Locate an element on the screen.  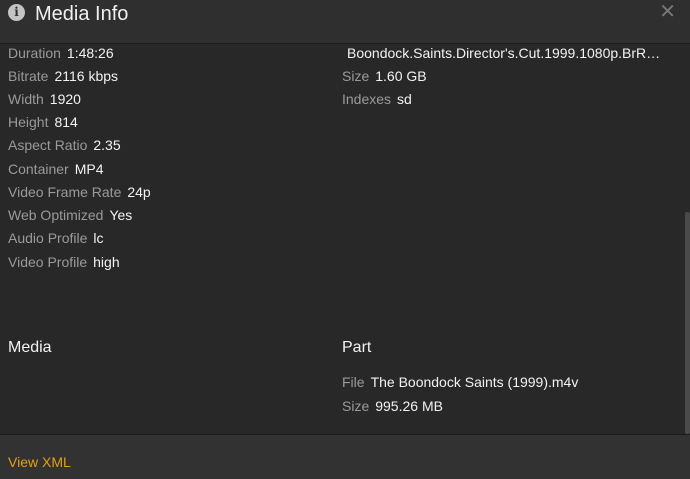
field-value: 2.35 is located at coordinates (107, 145).